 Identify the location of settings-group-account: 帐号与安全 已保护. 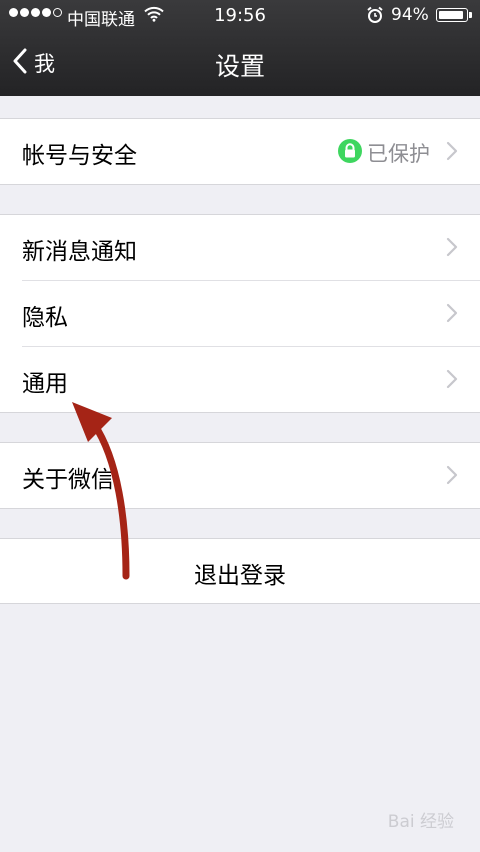
(240, 151).